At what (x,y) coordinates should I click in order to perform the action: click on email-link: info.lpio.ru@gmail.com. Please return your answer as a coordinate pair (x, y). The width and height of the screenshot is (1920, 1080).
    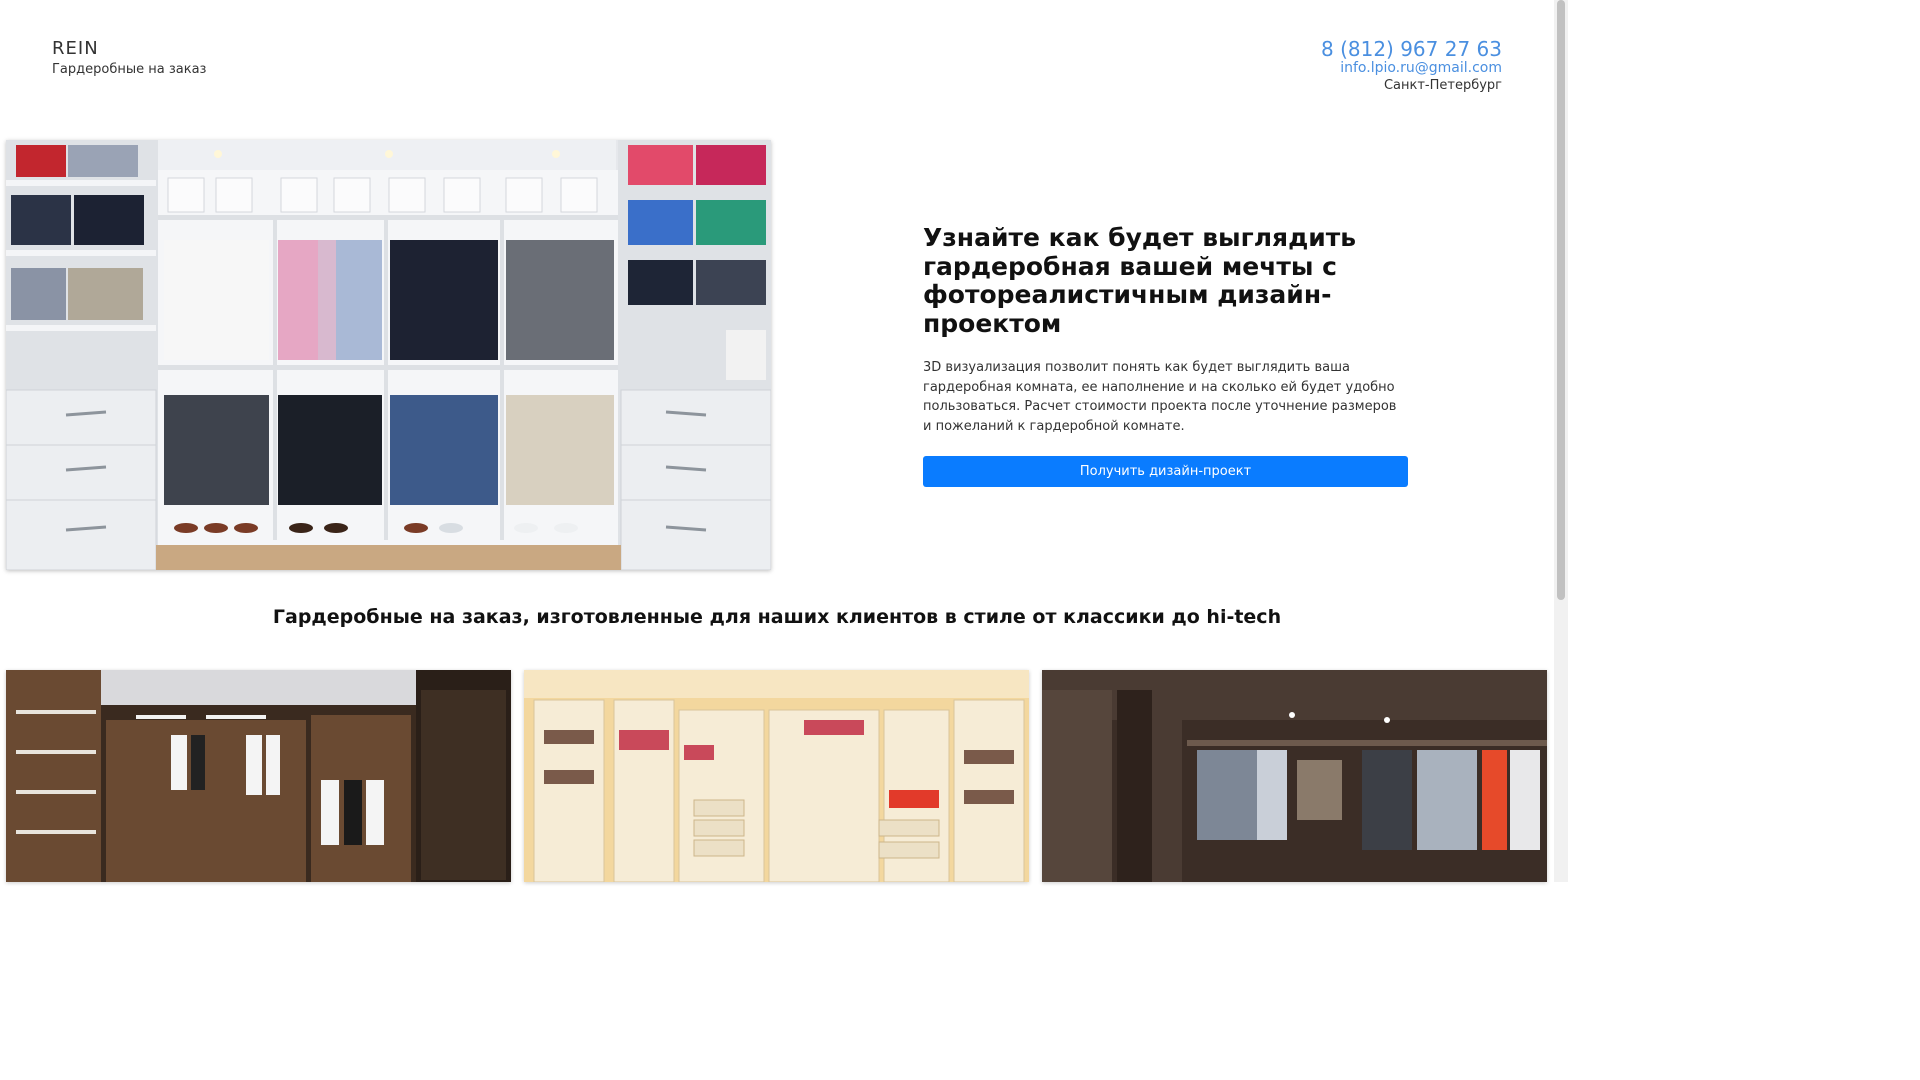
    Looking at the image, I should click on (1411, 68).